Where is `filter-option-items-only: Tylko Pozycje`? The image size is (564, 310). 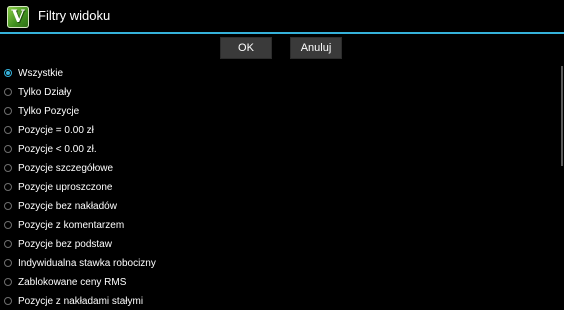 filter-option-items-only: Tylko Pozycje is located at coordinates (282, 111).